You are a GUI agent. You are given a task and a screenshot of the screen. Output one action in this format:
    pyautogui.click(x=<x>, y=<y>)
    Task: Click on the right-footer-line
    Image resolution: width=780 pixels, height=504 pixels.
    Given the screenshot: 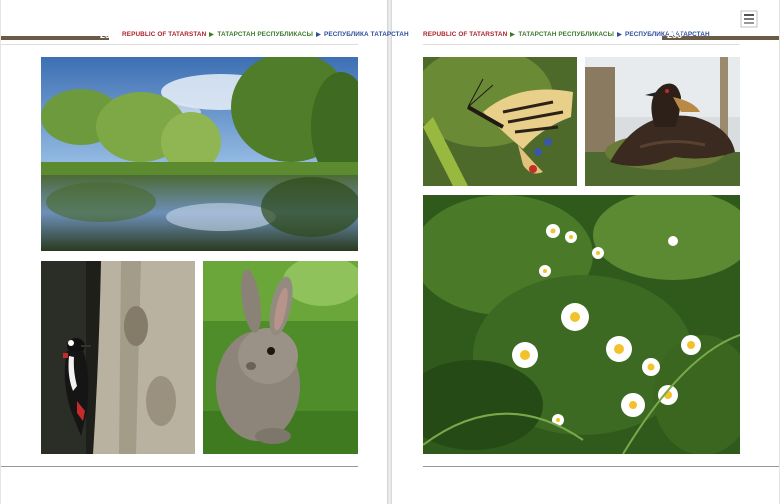 What is the action you would take?
    pyautogui.click(x=601, y=466)
    